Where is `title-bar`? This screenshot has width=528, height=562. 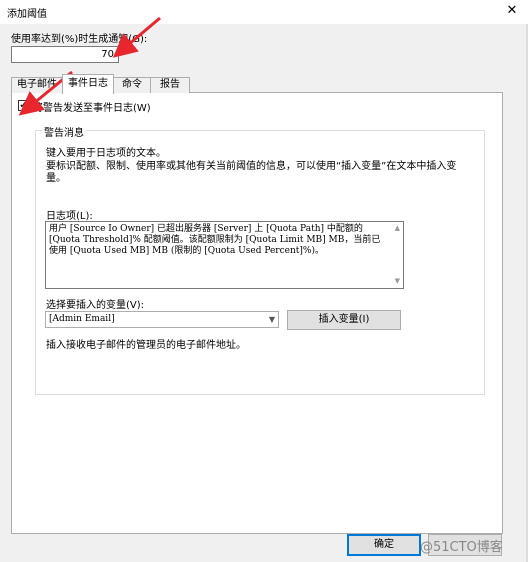
title-bar is located at coordinates (264, 12).